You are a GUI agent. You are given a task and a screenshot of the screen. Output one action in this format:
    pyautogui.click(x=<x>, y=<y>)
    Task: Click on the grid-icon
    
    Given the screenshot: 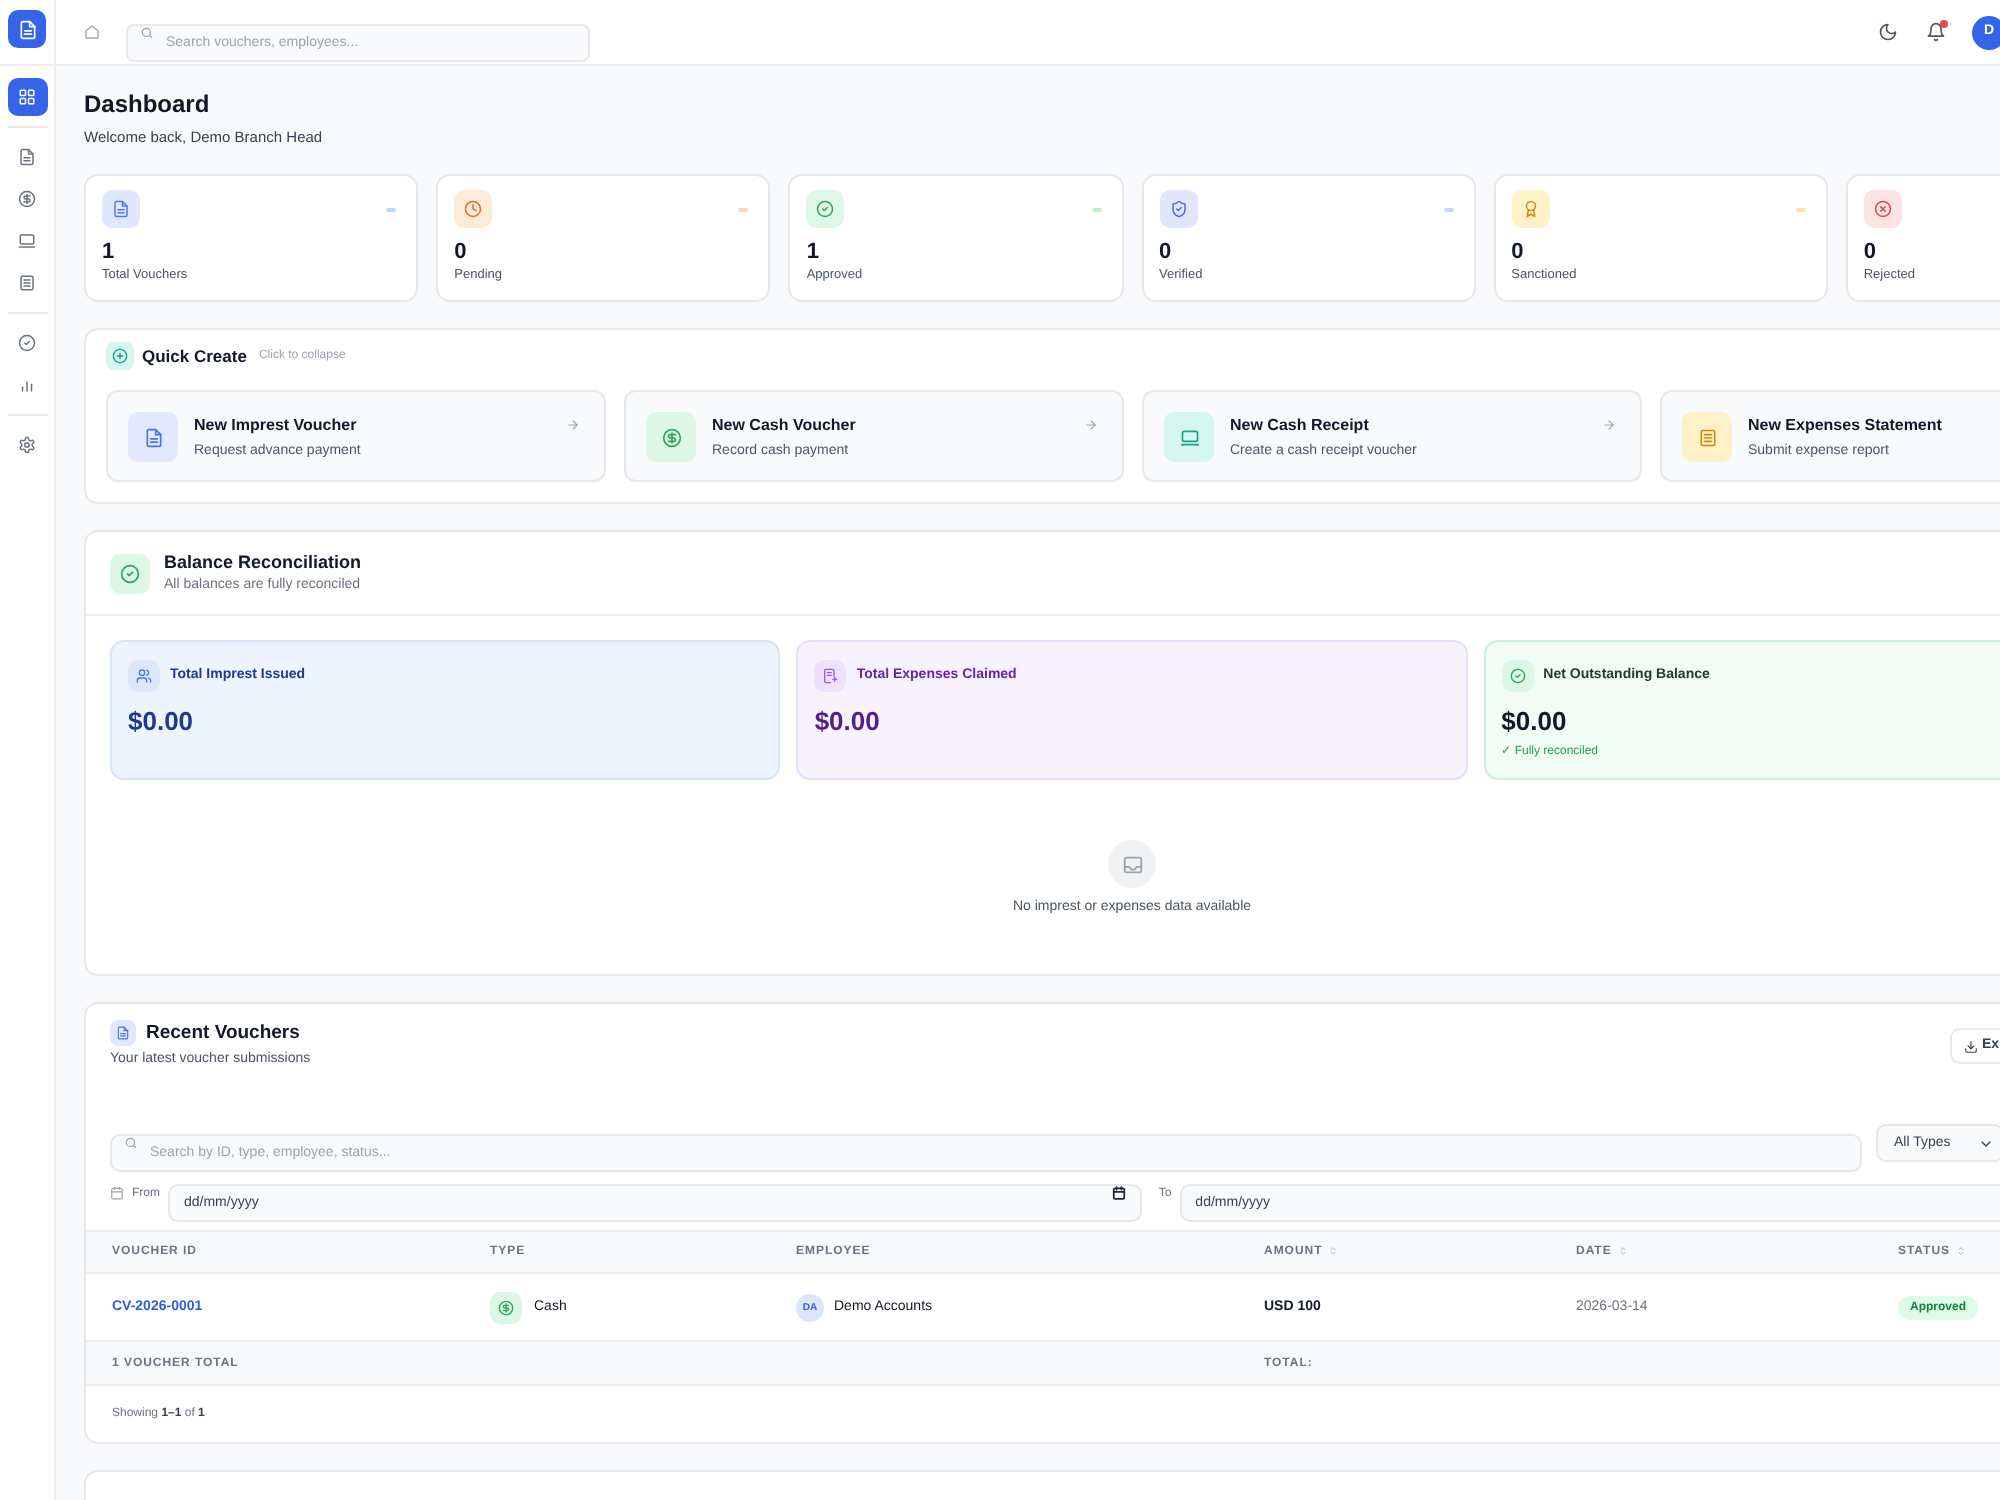 What is the action you would take?
    pyautogui.click(x=27, y=97)
    